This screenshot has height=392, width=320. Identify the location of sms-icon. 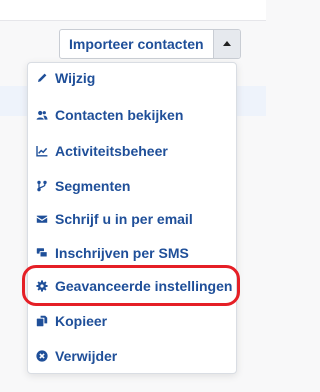
(42, 253).